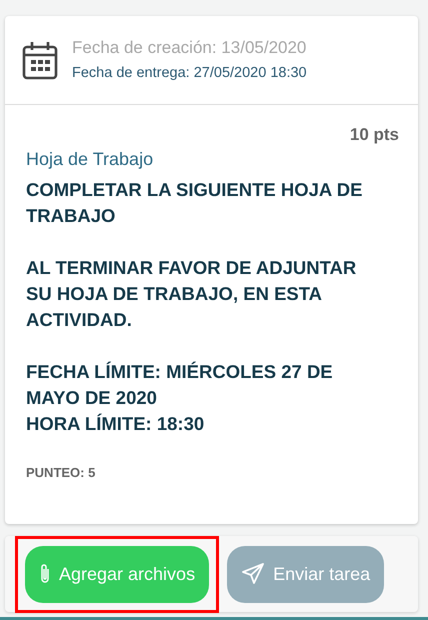  What do you see at coordinates (45, 574) in the screenshot?
I see `paperclip-icon` at bounding box center [45, 574].